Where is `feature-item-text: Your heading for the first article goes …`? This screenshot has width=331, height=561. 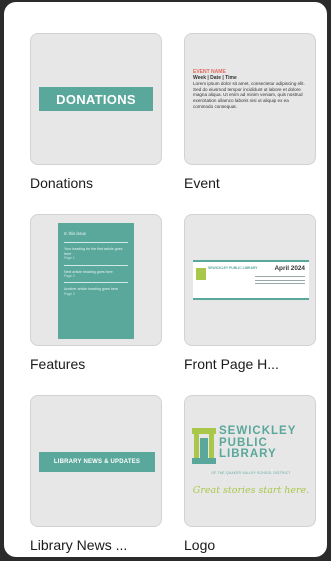
feature-item-text: Your heading for the first article goes … is located at coordinates (93, 251).